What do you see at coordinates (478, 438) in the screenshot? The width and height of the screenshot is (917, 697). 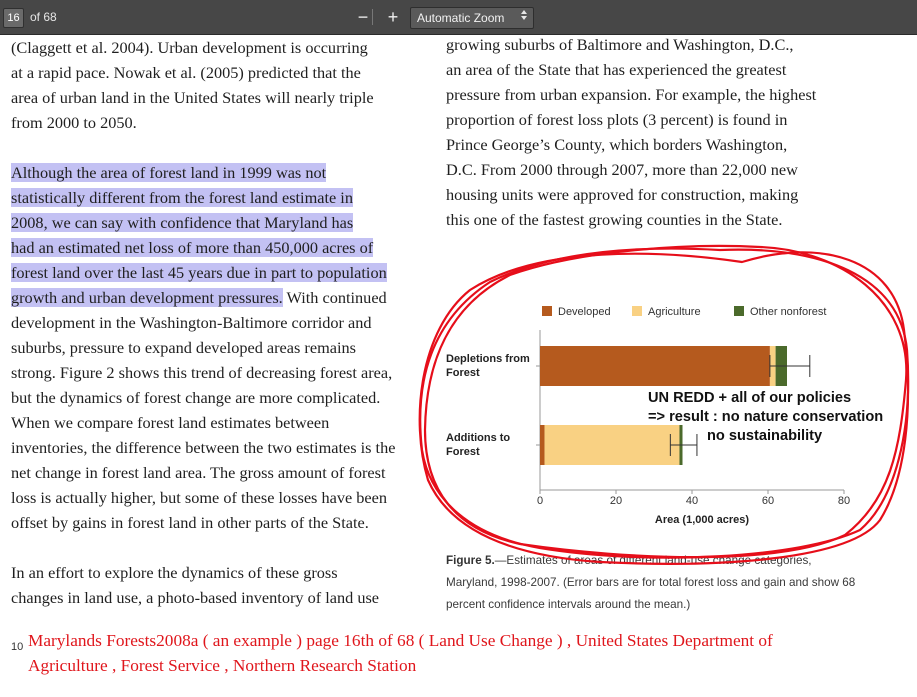 I see `category-label: Additions to` at bounding box center [478, 438].